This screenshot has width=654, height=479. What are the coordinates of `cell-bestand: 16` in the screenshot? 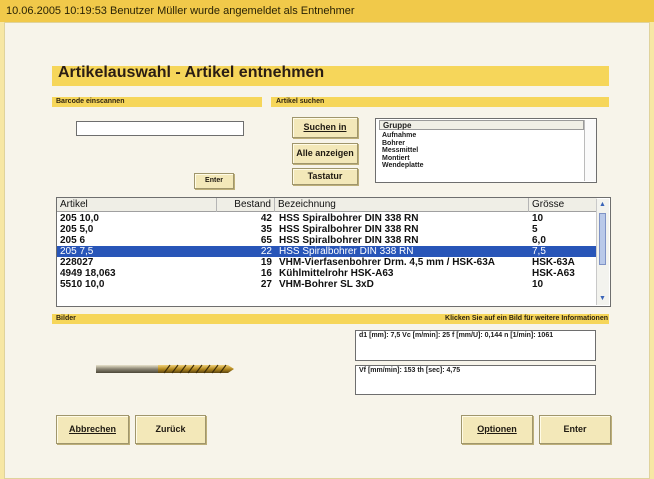 It's located at (266, 273).